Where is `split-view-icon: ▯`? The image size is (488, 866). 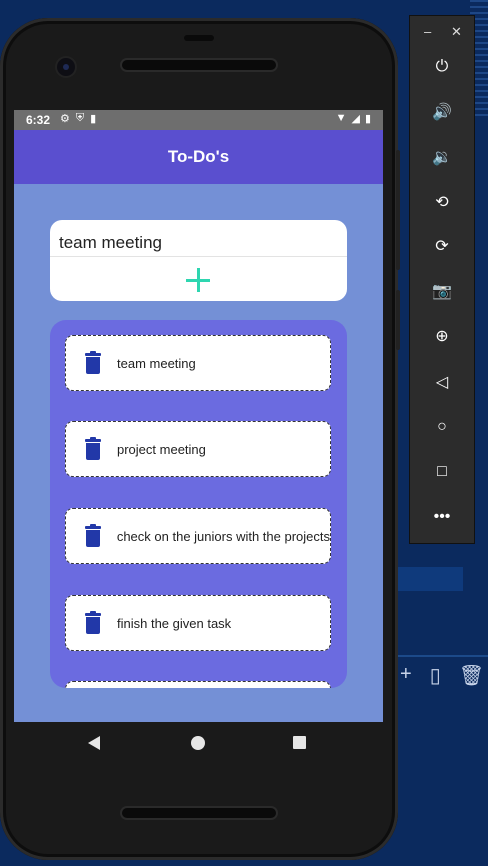
split-view-icon: ▯ is located at coordinates (435, 675).